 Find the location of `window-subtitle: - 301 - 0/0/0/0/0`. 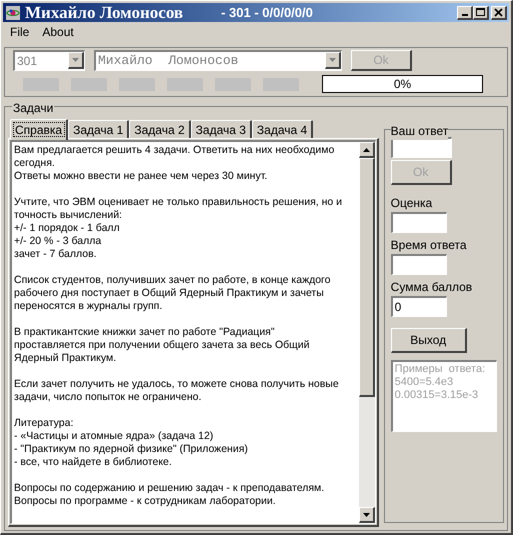

window-subtitle: - 301 - 0/0/0/0/0 is located at coordinates (267, 13).